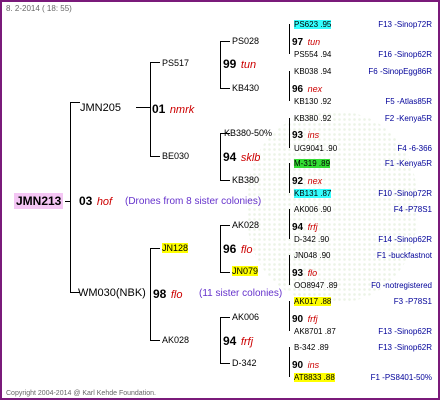  I want to click on leaf-id: JN048 .90, so click(312, 255).